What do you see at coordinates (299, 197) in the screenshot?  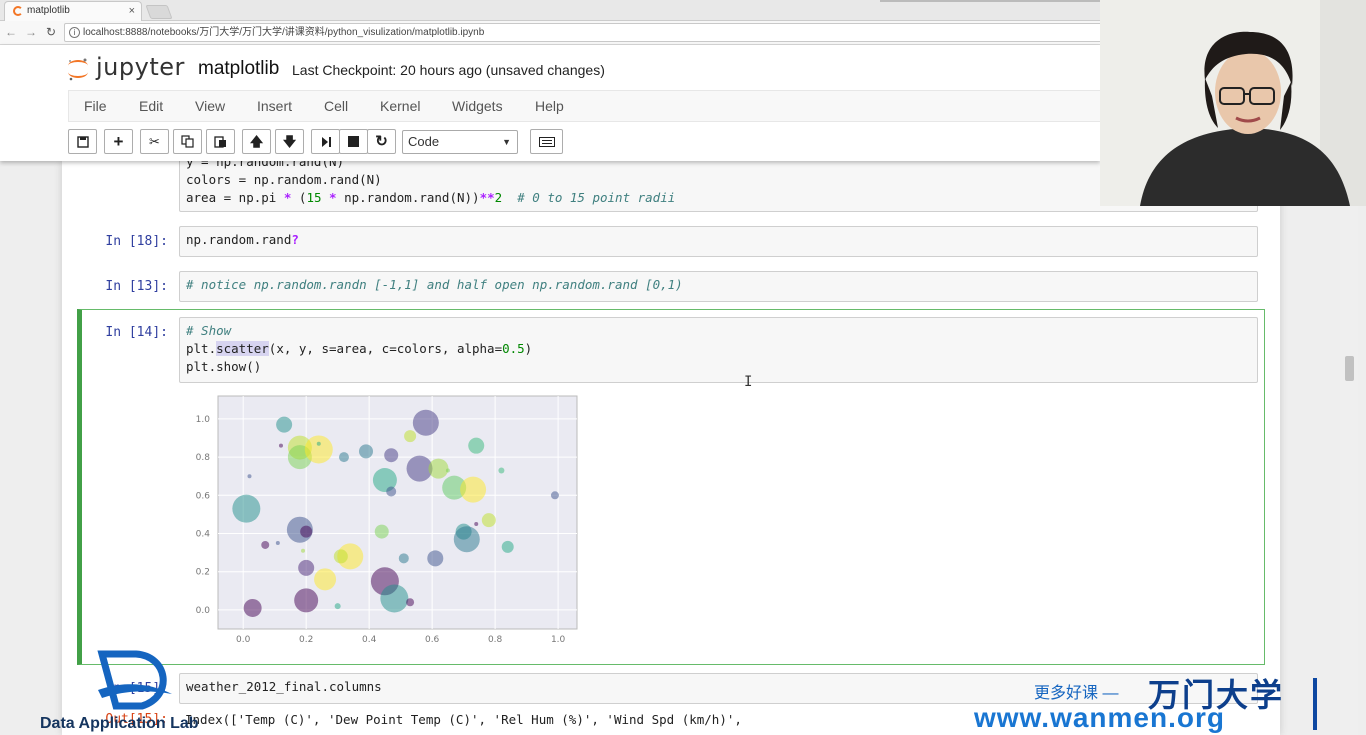 I see `code-token: (` at bounding box center [299, 197].